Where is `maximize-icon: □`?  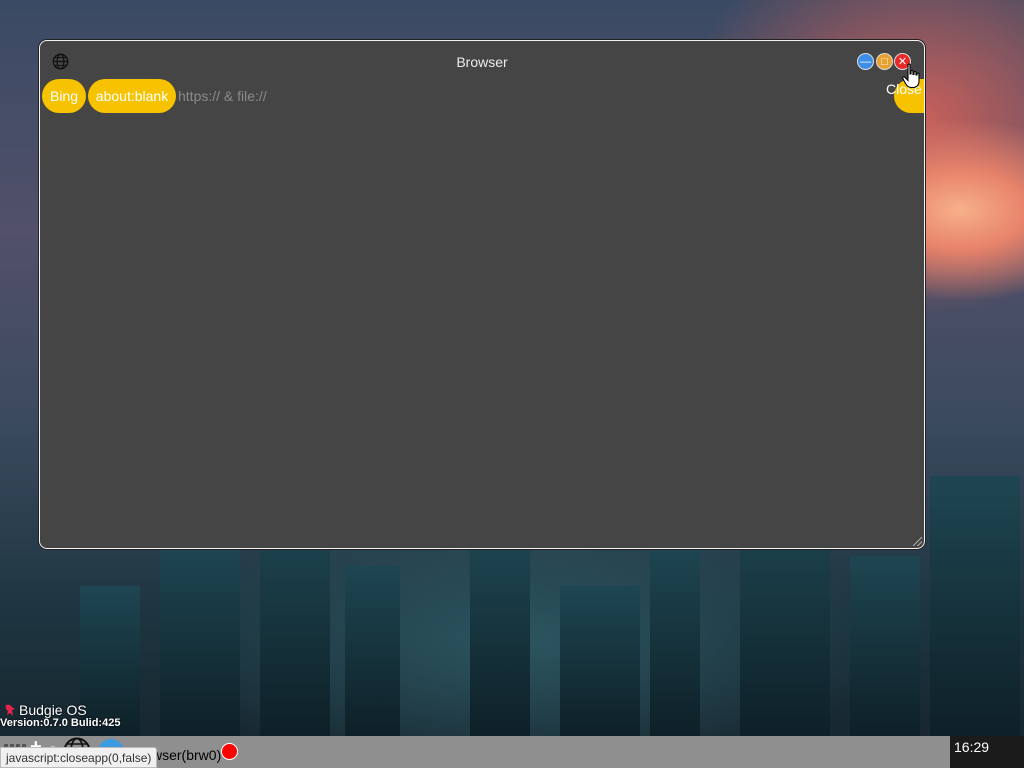 maximize-icon: □ is located at coordinates (884, 62).